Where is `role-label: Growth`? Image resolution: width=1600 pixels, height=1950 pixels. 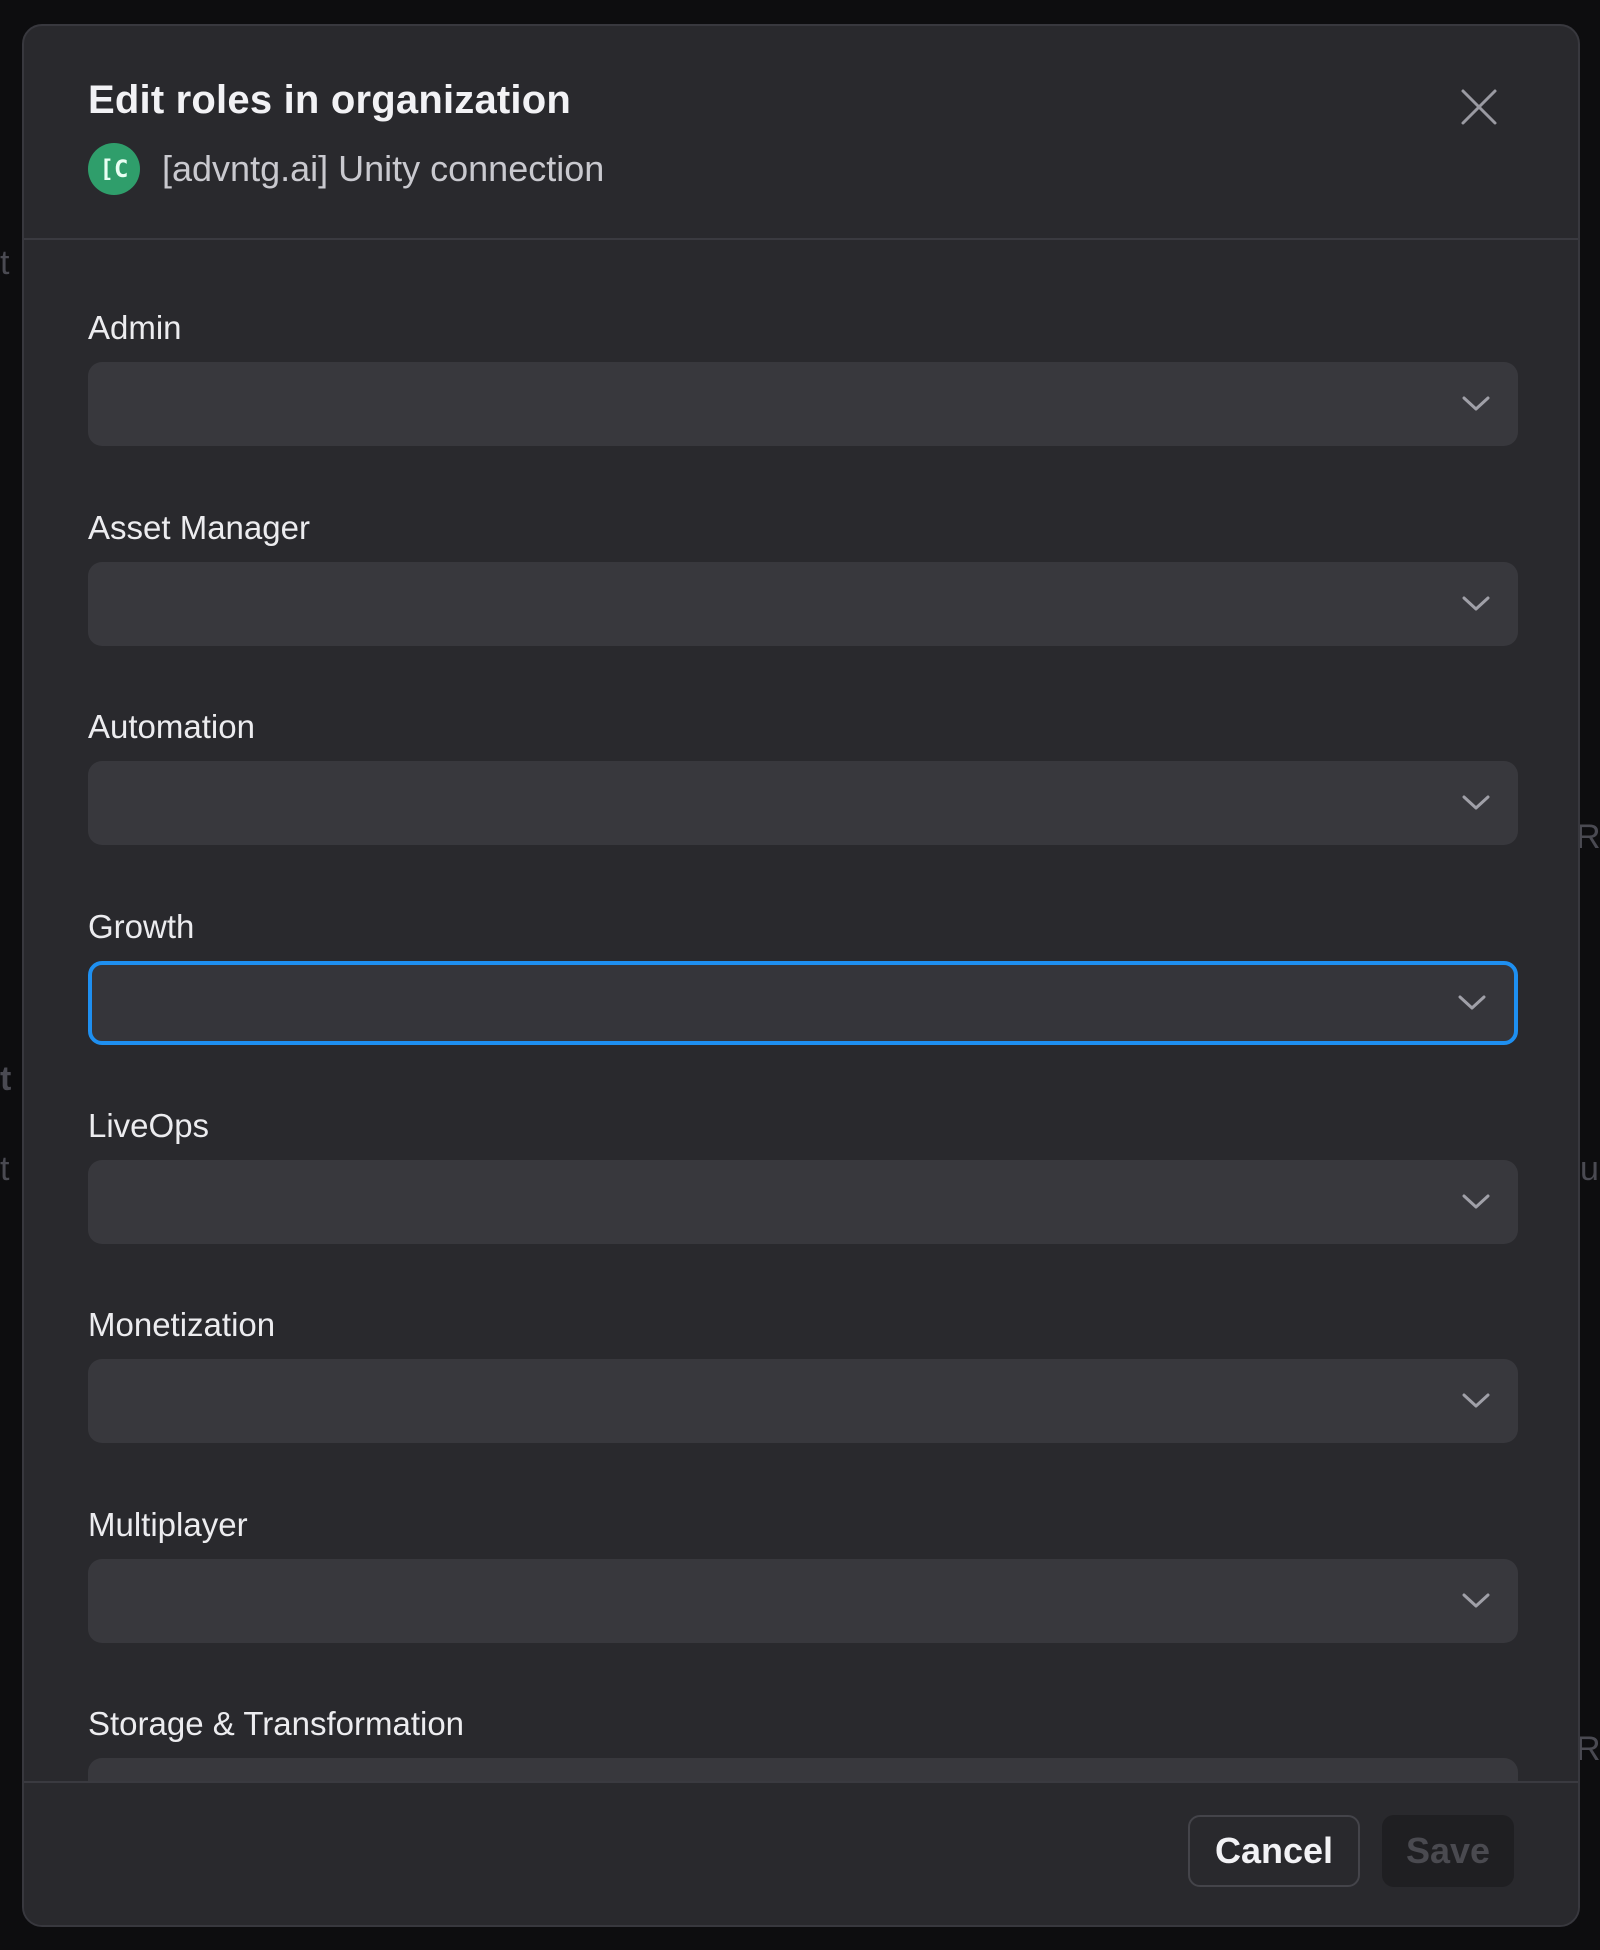
role-label: Growth is located at coordinates (141, 926).